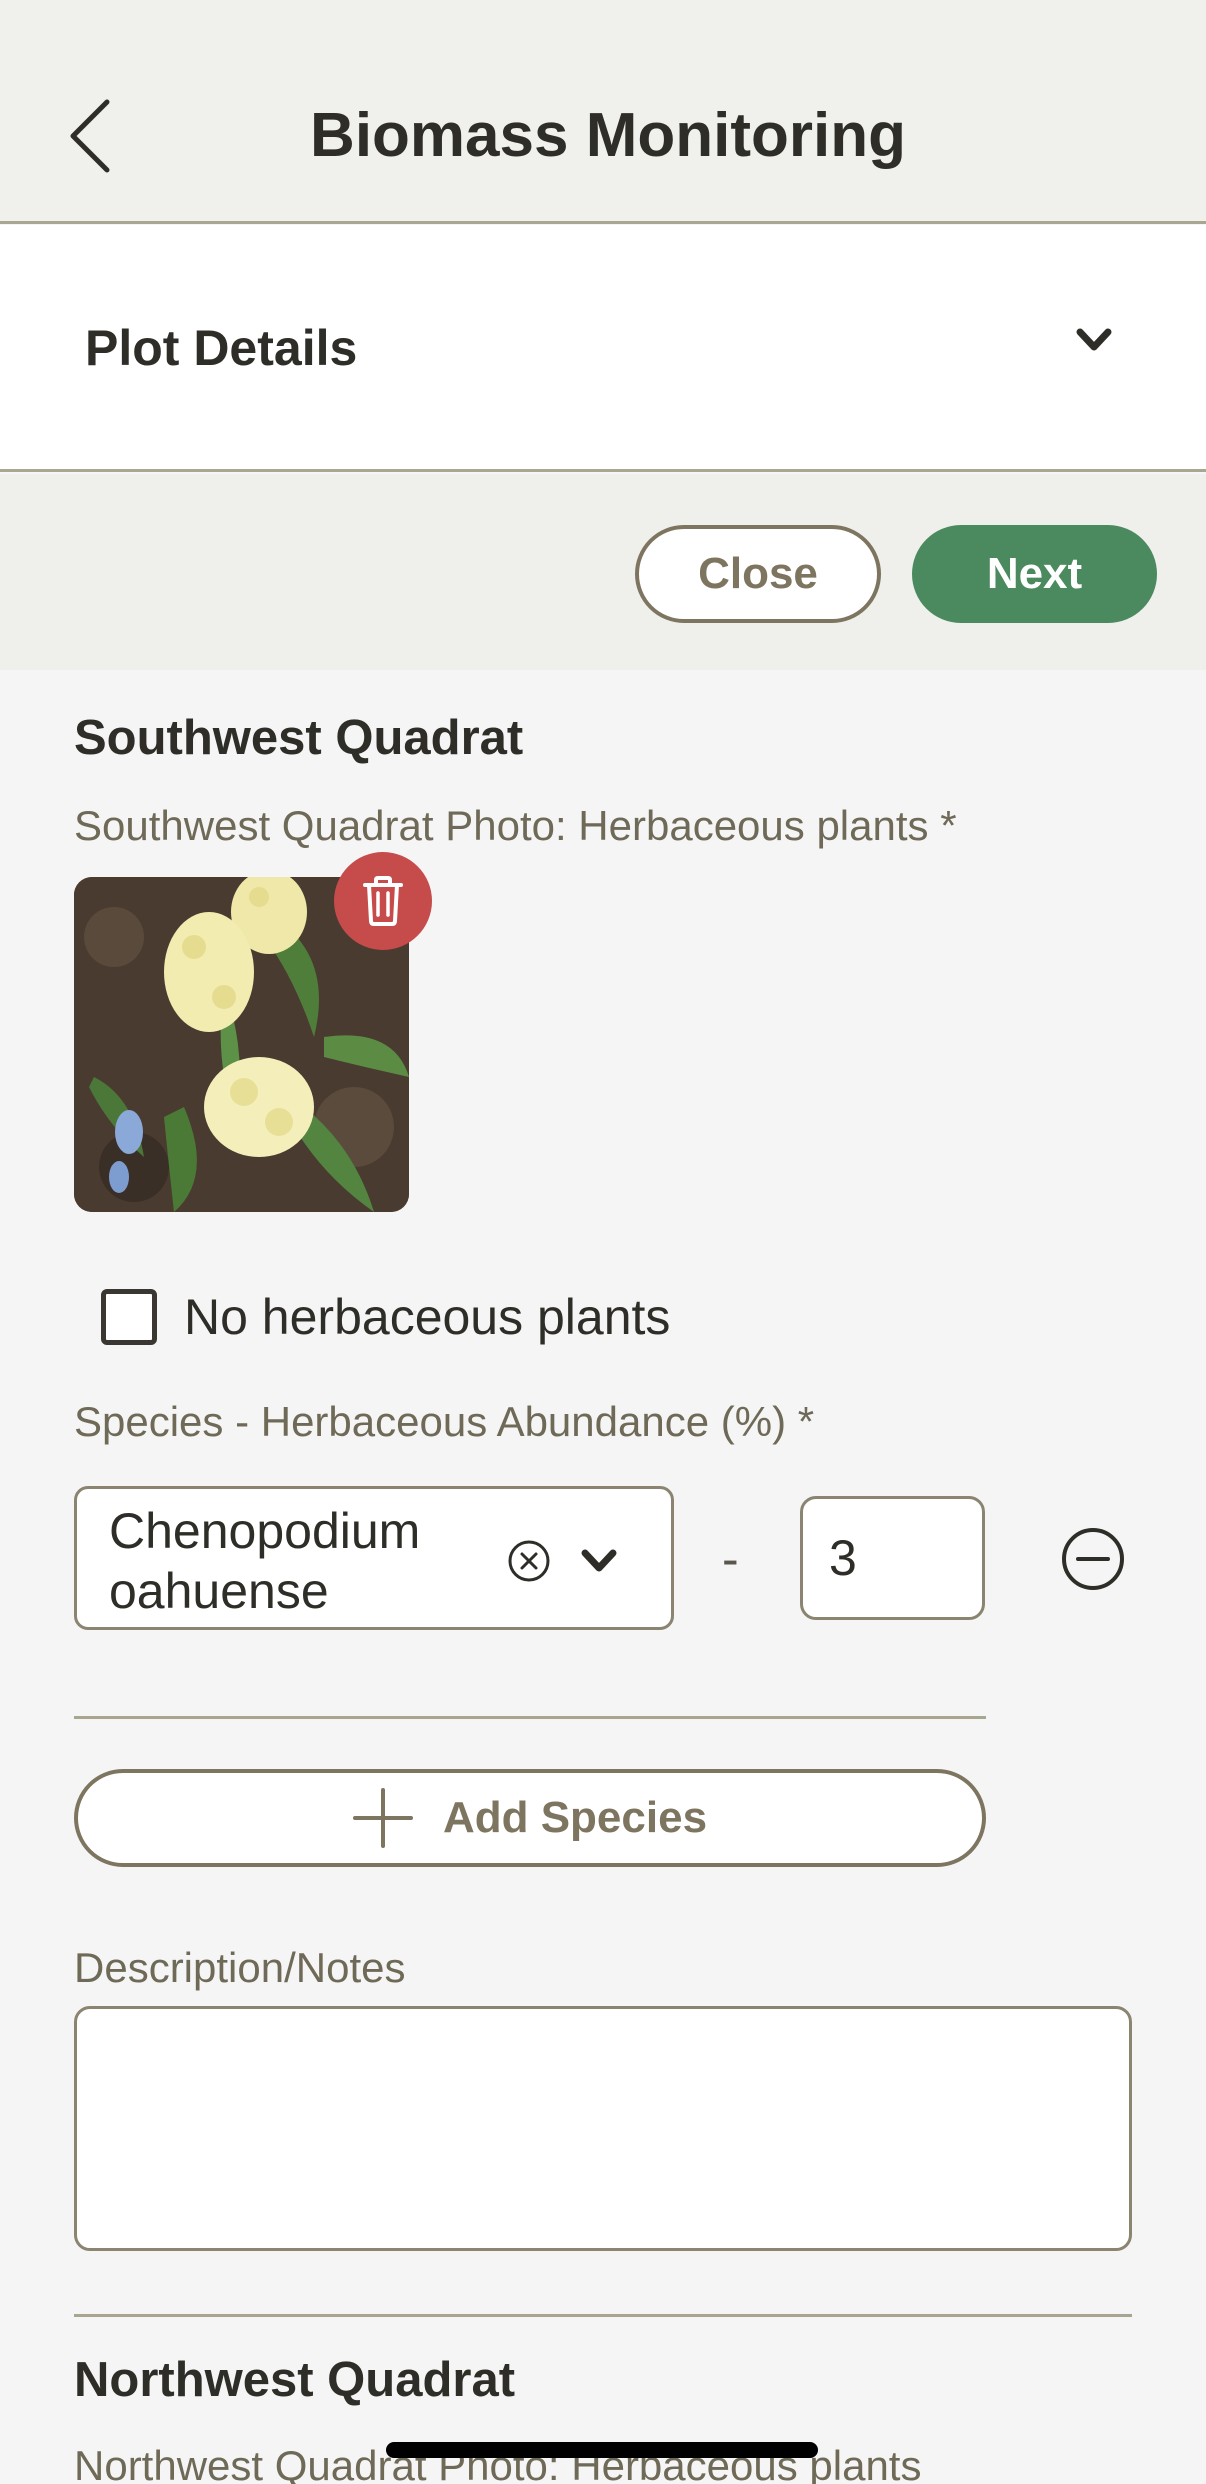  I want to click on species-divider, so click(530, 1717).